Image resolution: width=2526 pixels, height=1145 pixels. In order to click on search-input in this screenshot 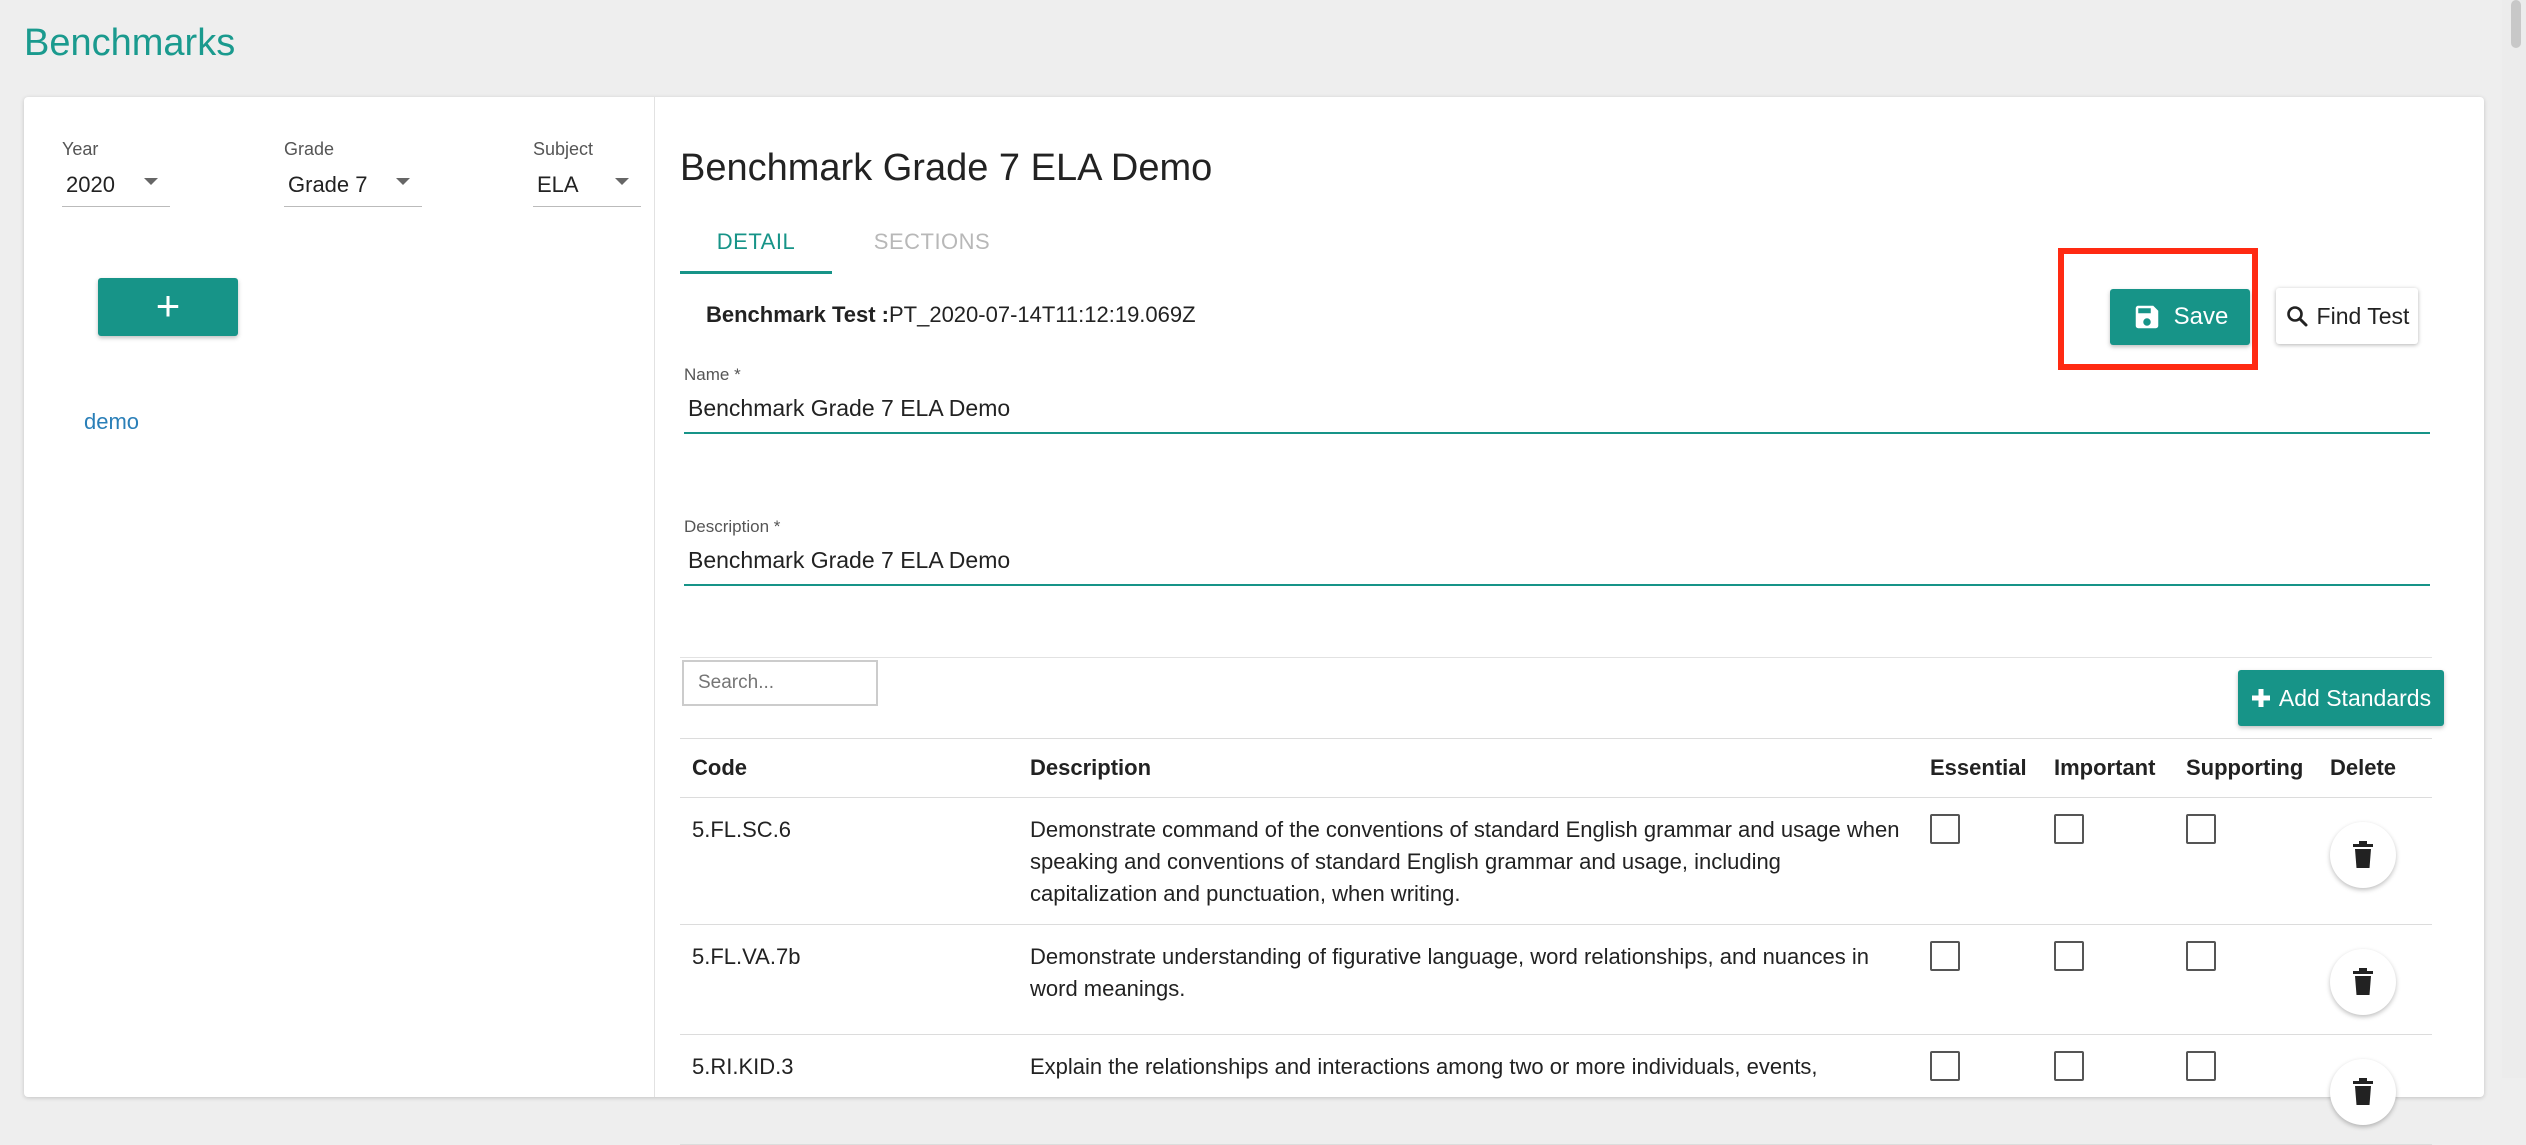, I will do `click(780, 683)`.